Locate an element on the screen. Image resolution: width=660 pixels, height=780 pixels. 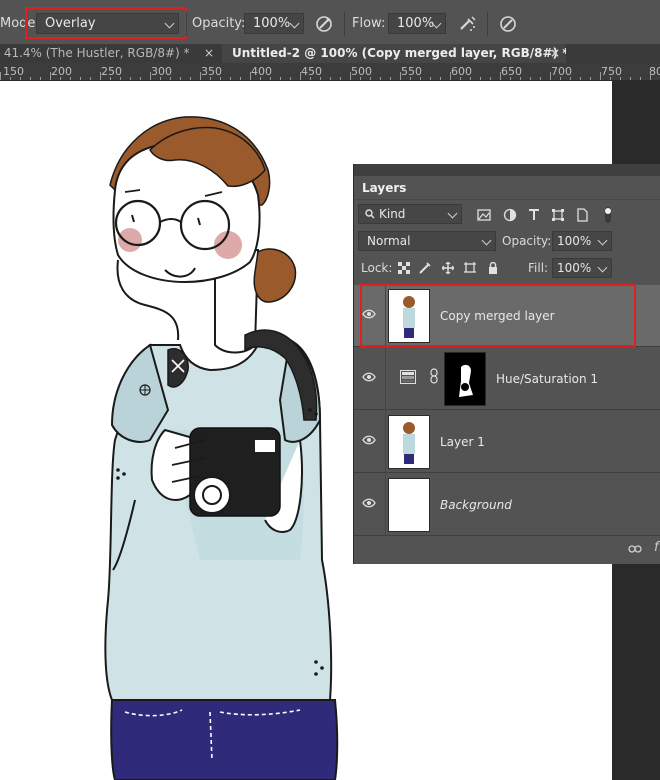
tab-the-hustler: @ 41.4% (The Hustler, RGB/8#) * × is located at coordinates (109, 53).